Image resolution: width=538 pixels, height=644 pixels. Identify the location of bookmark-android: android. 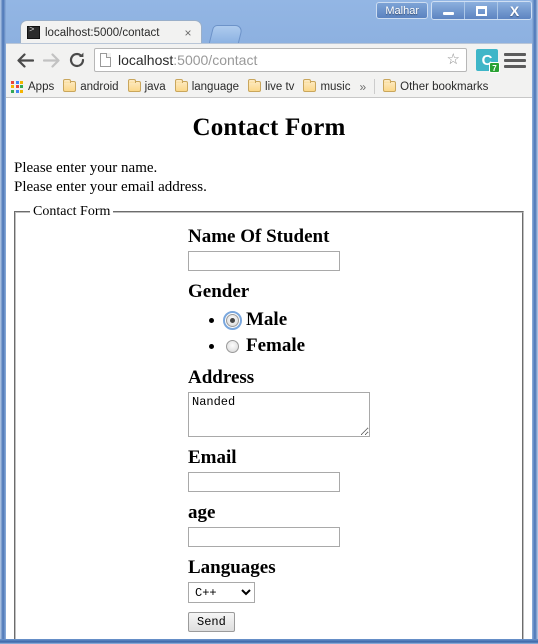
(91, 86).